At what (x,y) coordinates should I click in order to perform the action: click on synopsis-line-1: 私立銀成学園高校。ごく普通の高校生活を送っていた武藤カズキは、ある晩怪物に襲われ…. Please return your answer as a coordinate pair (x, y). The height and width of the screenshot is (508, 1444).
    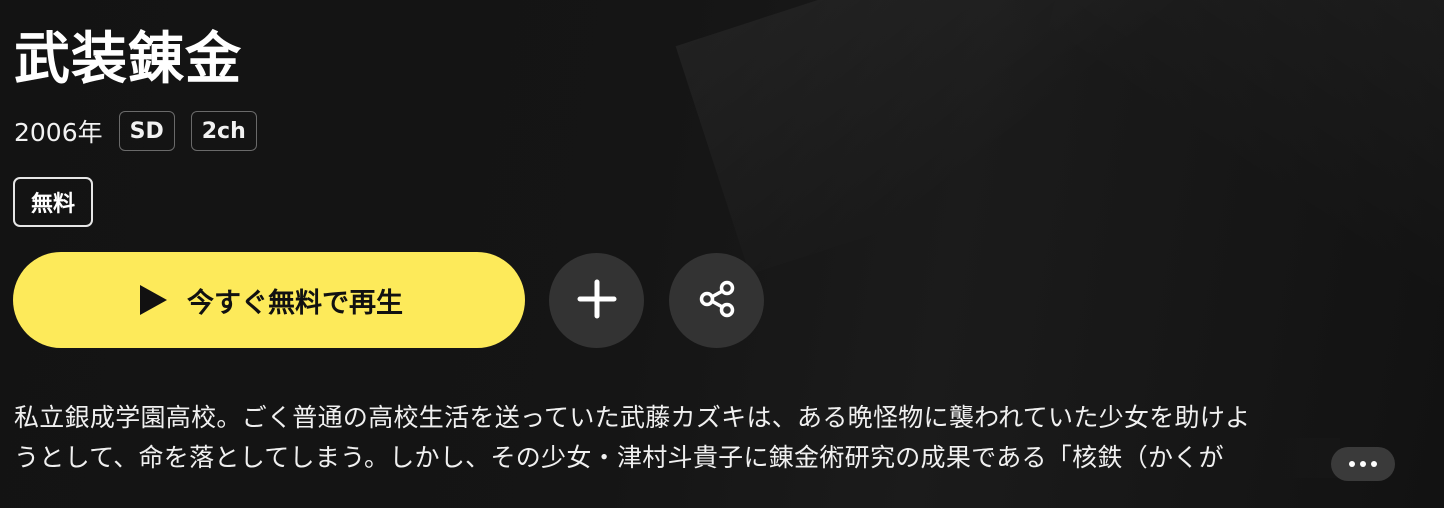
    Looking at the image, I should click on (632, 417).